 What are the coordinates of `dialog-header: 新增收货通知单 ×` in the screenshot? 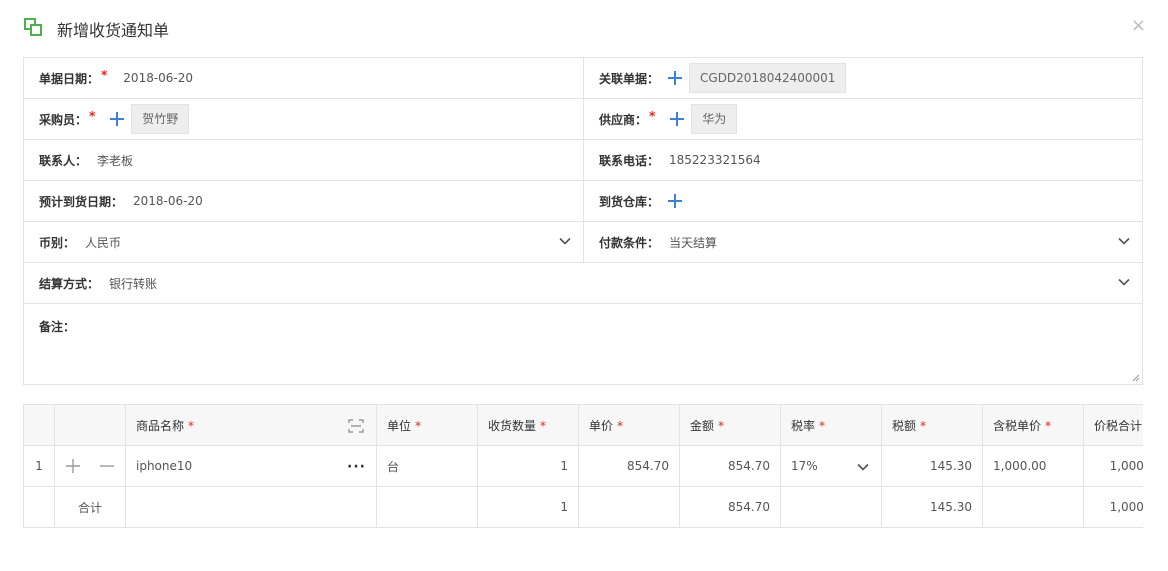 It's located at (584, 28).